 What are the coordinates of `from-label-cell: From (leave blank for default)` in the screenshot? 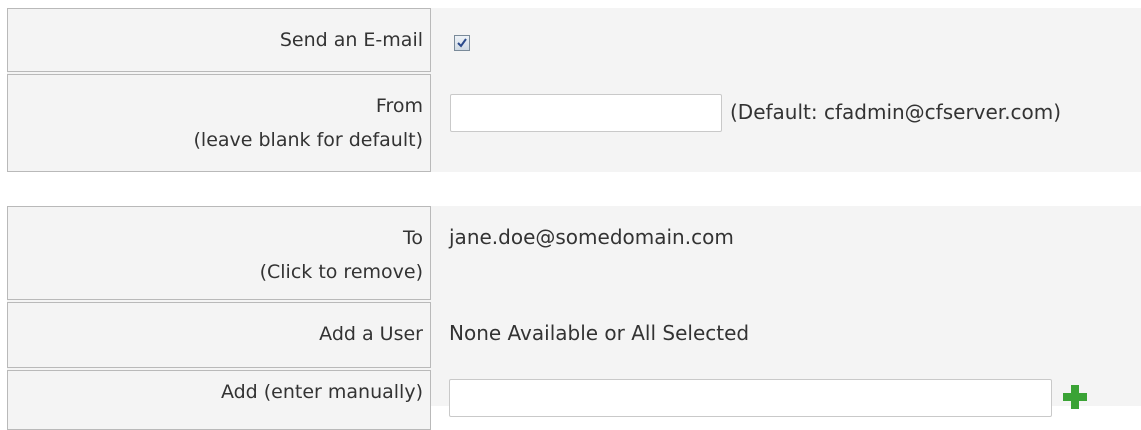 It's located at (219, 123).